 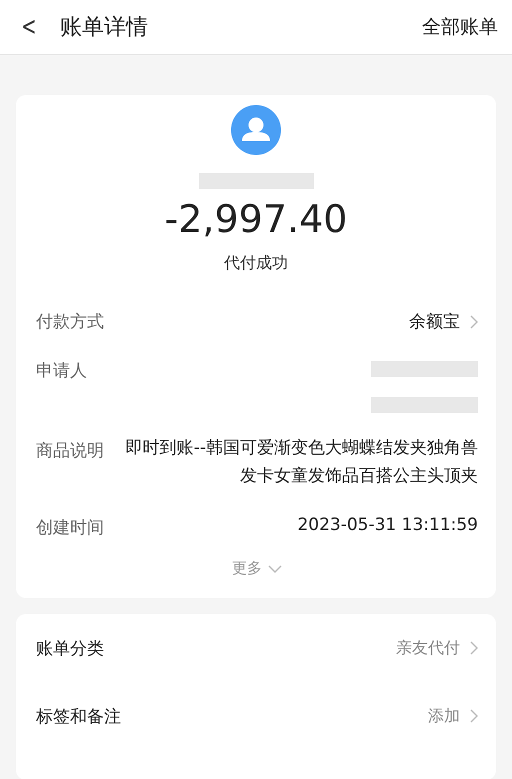 What do you see at coordinates (387, 525) in the screenshot?
I see `field-value: 2023-05-31 13:11:59` at bounding box center [387, 525].